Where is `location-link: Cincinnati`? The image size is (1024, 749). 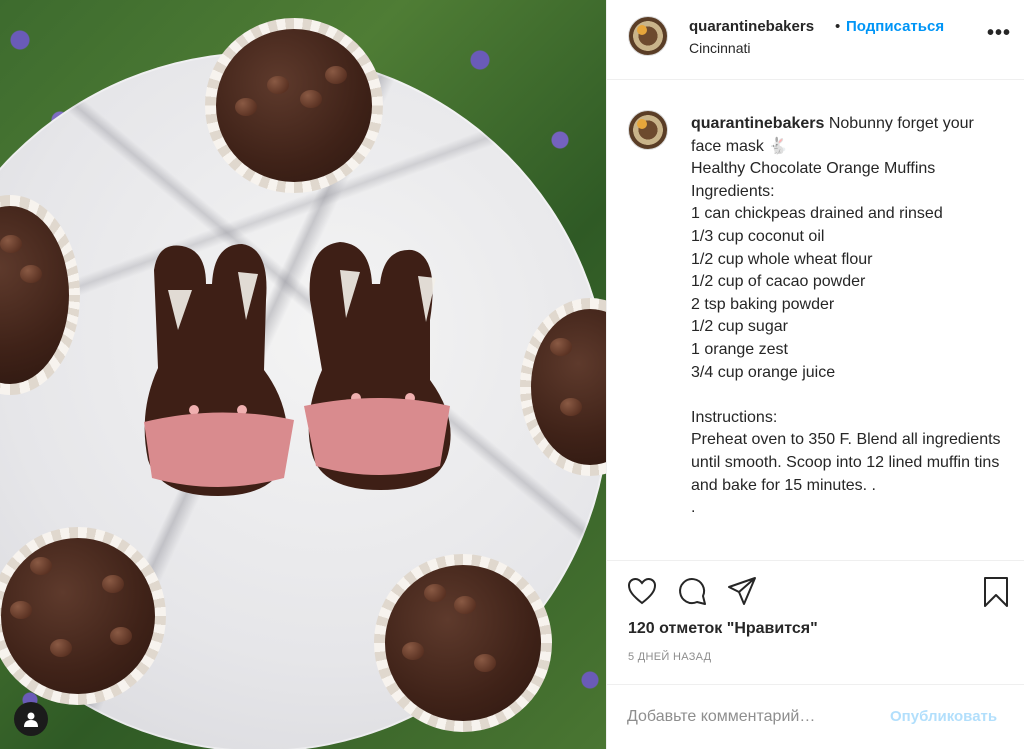 location-link: Cincinnati is located at coordinates (719, 48).